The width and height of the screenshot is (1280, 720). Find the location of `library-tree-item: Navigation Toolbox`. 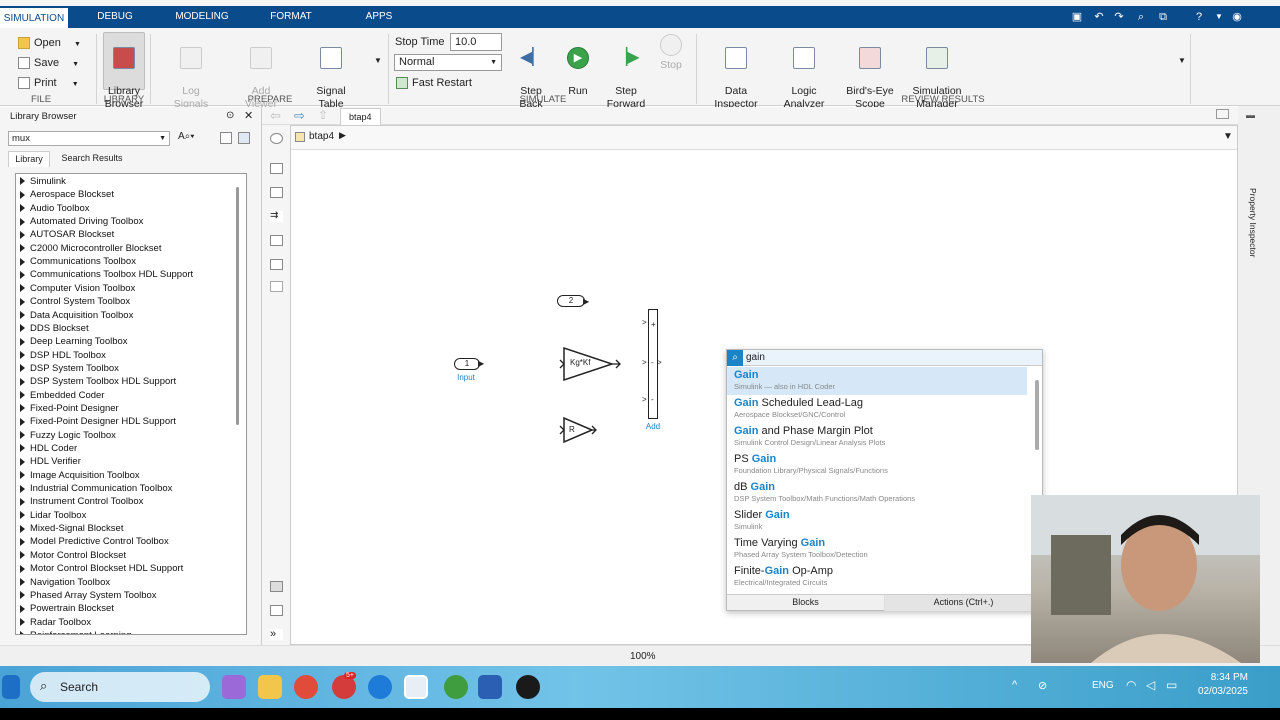

library-tree-item: Navigation Toolbox is located at coordinates (65, 582).